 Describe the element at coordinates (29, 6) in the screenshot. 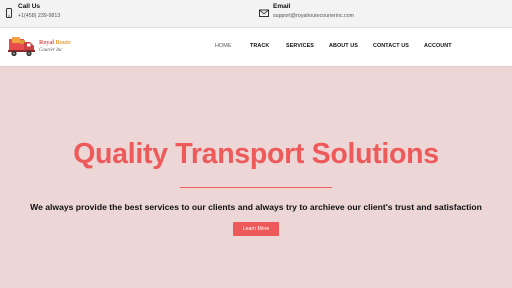

I see `call-us-title: Call Us` at that location.